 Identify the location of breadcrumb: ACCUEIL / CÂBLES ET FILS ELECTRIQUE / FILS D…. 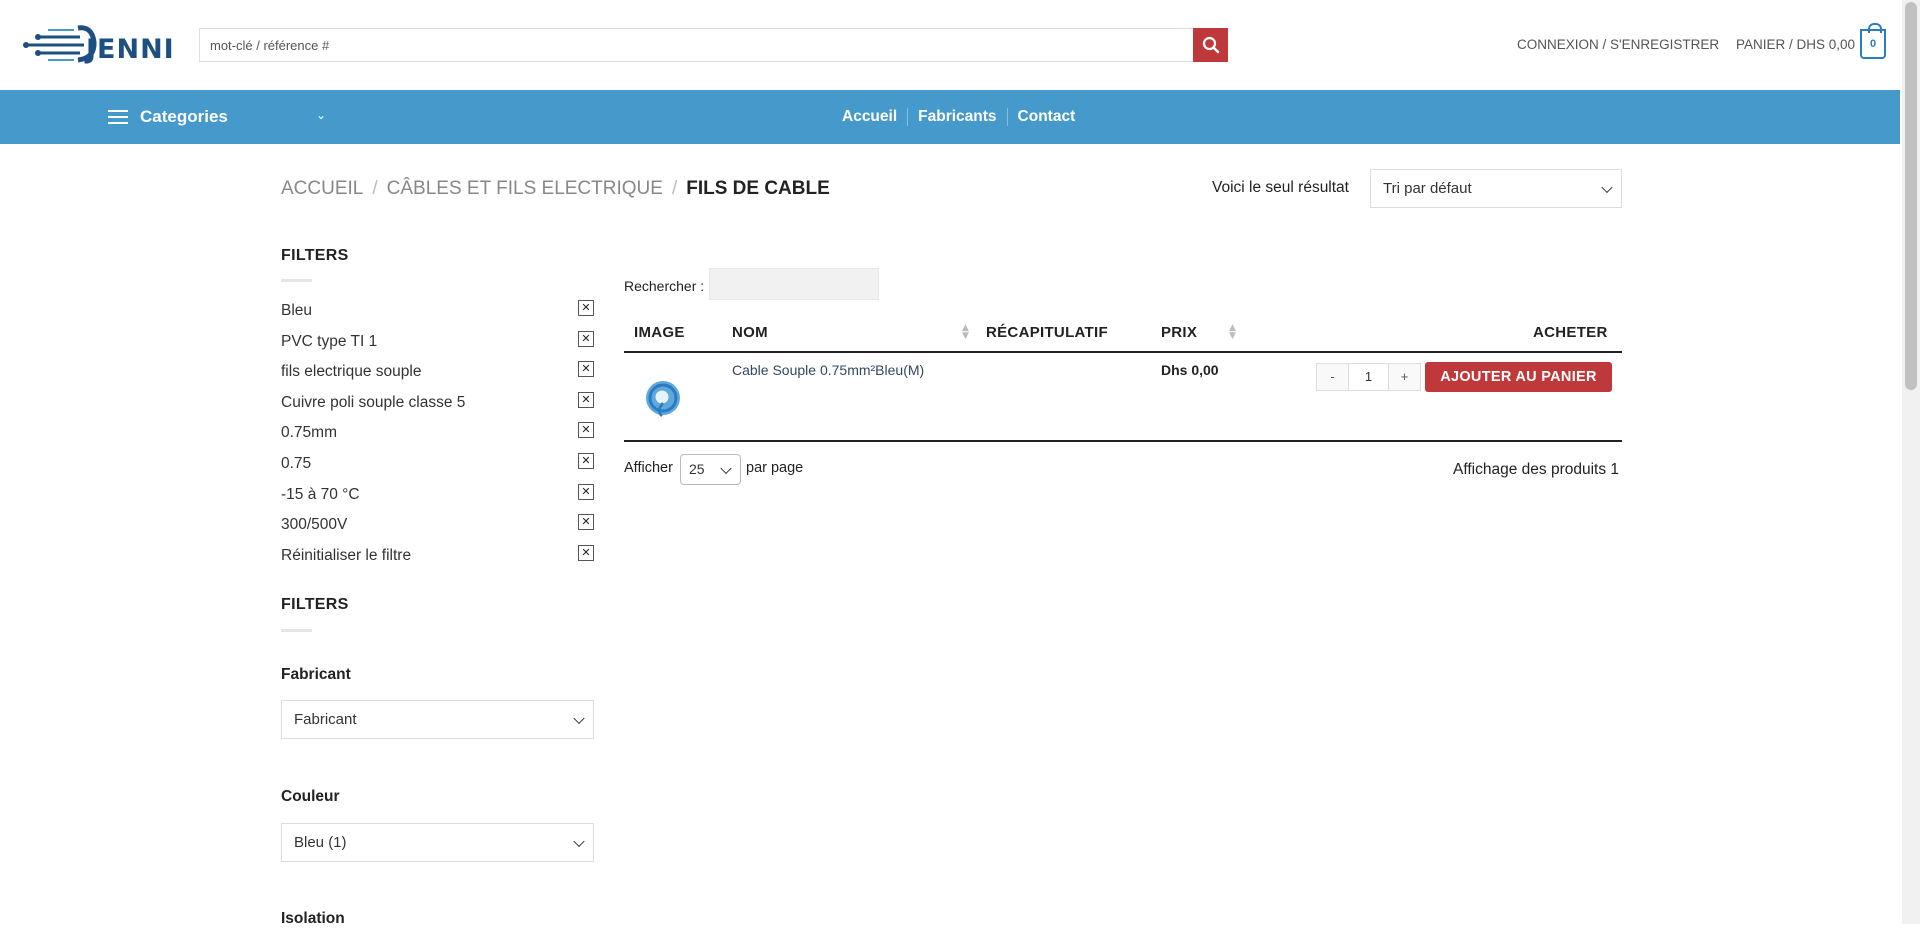
(555, 189).